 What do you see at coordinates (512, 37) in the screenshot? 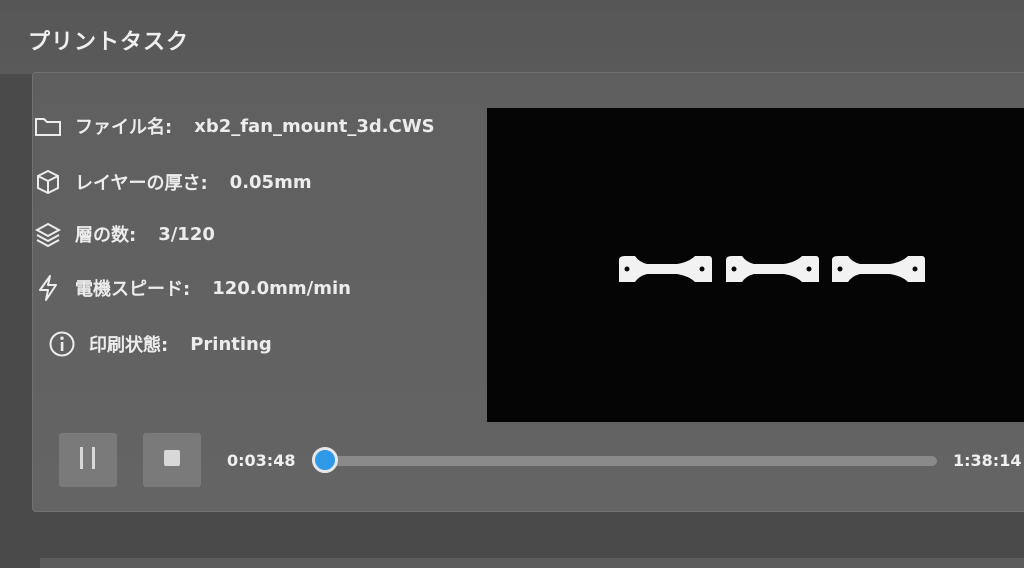
I see `header-bar: プリントタスク` at bounding box center [512, 37].